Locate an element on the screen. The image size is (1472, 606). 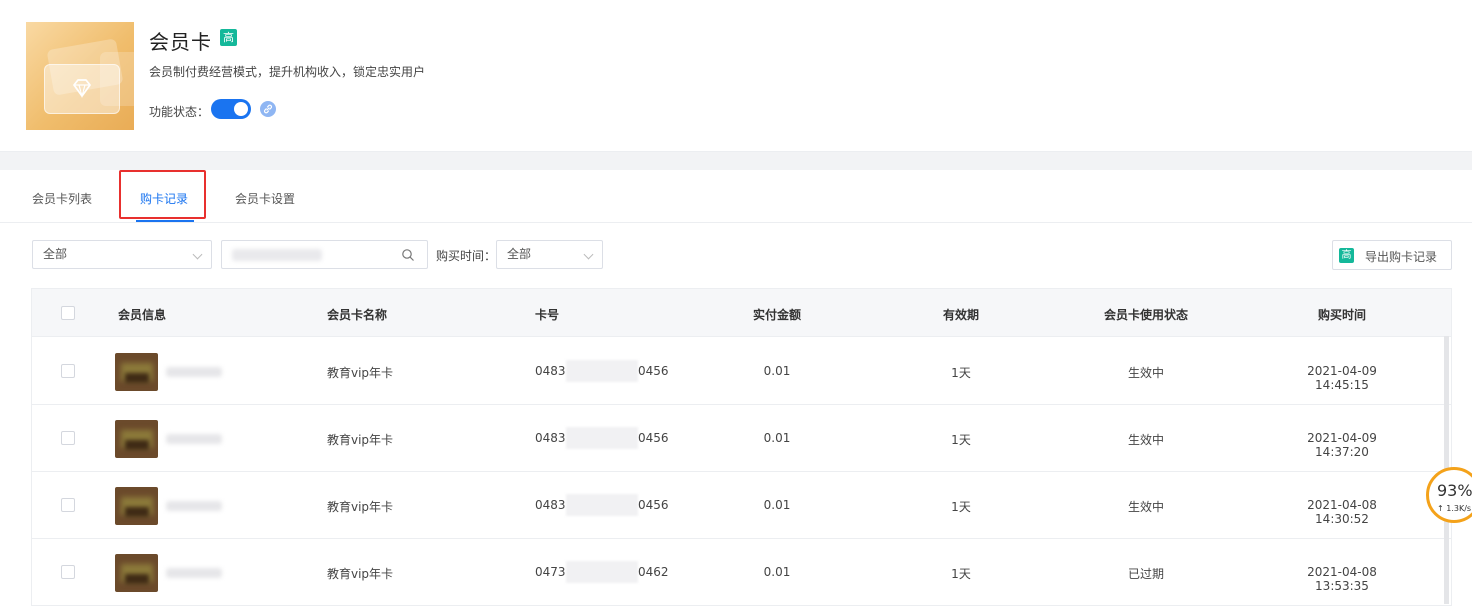
tab-member-card-list: 会员卡列表 is located at coordinates (62, 198).